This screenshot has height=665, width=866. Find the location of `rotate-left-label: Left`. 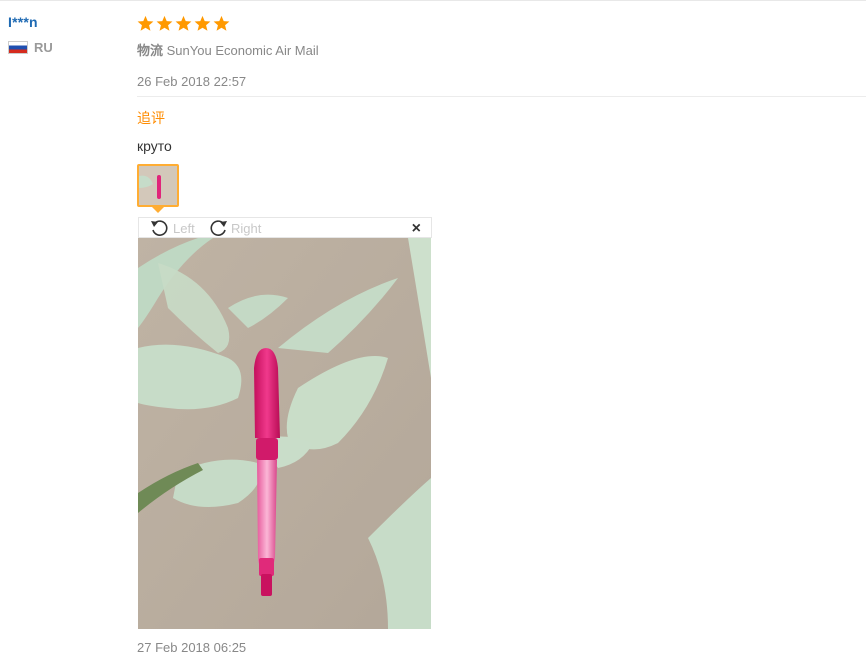

rotate-left-label: Left is located at coordinates (184, 228).